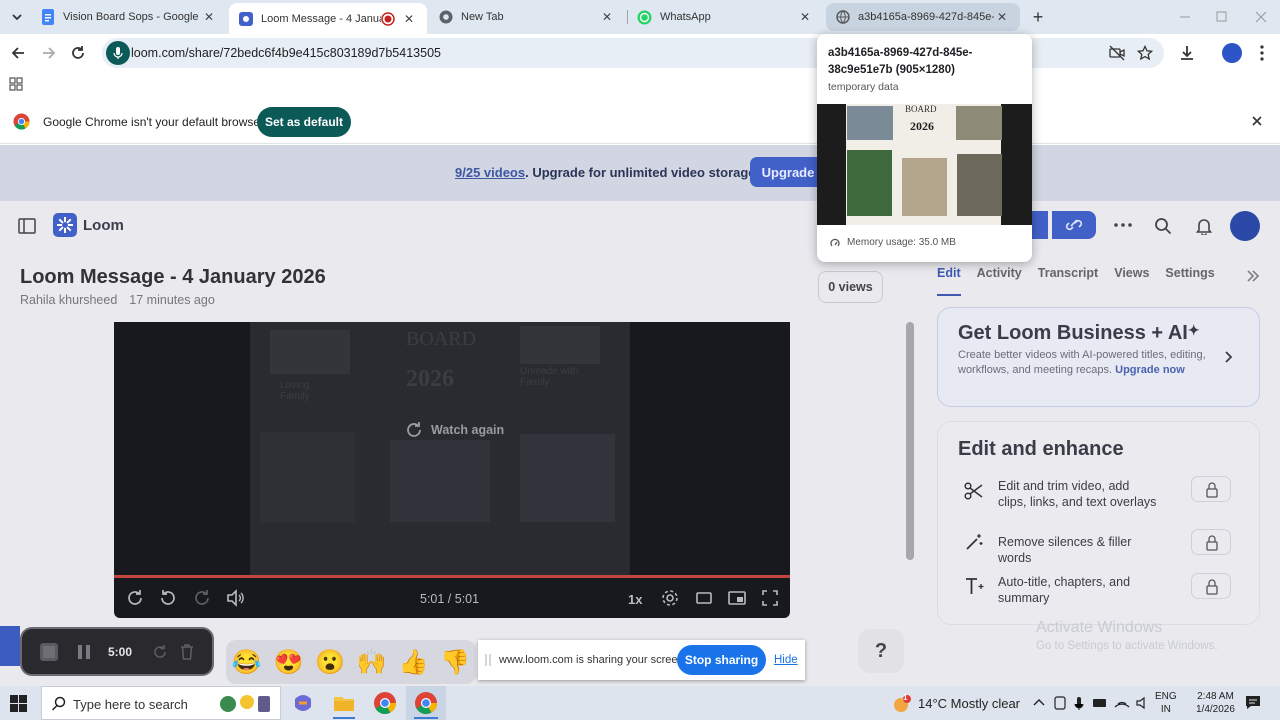 The height and width of the screenshot is (720, 1280). What do you see at coordinates (385, 703) in the screenshot?
I see `chrome-taskbar-icon` at bounding box center [385, 703].